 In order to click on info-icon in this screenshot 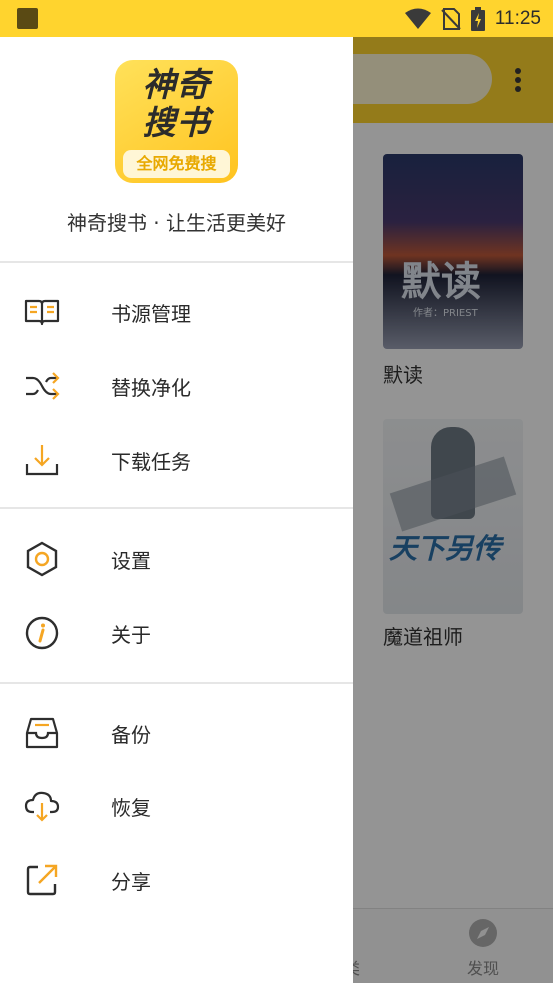, I will do `click(42, 633)`.